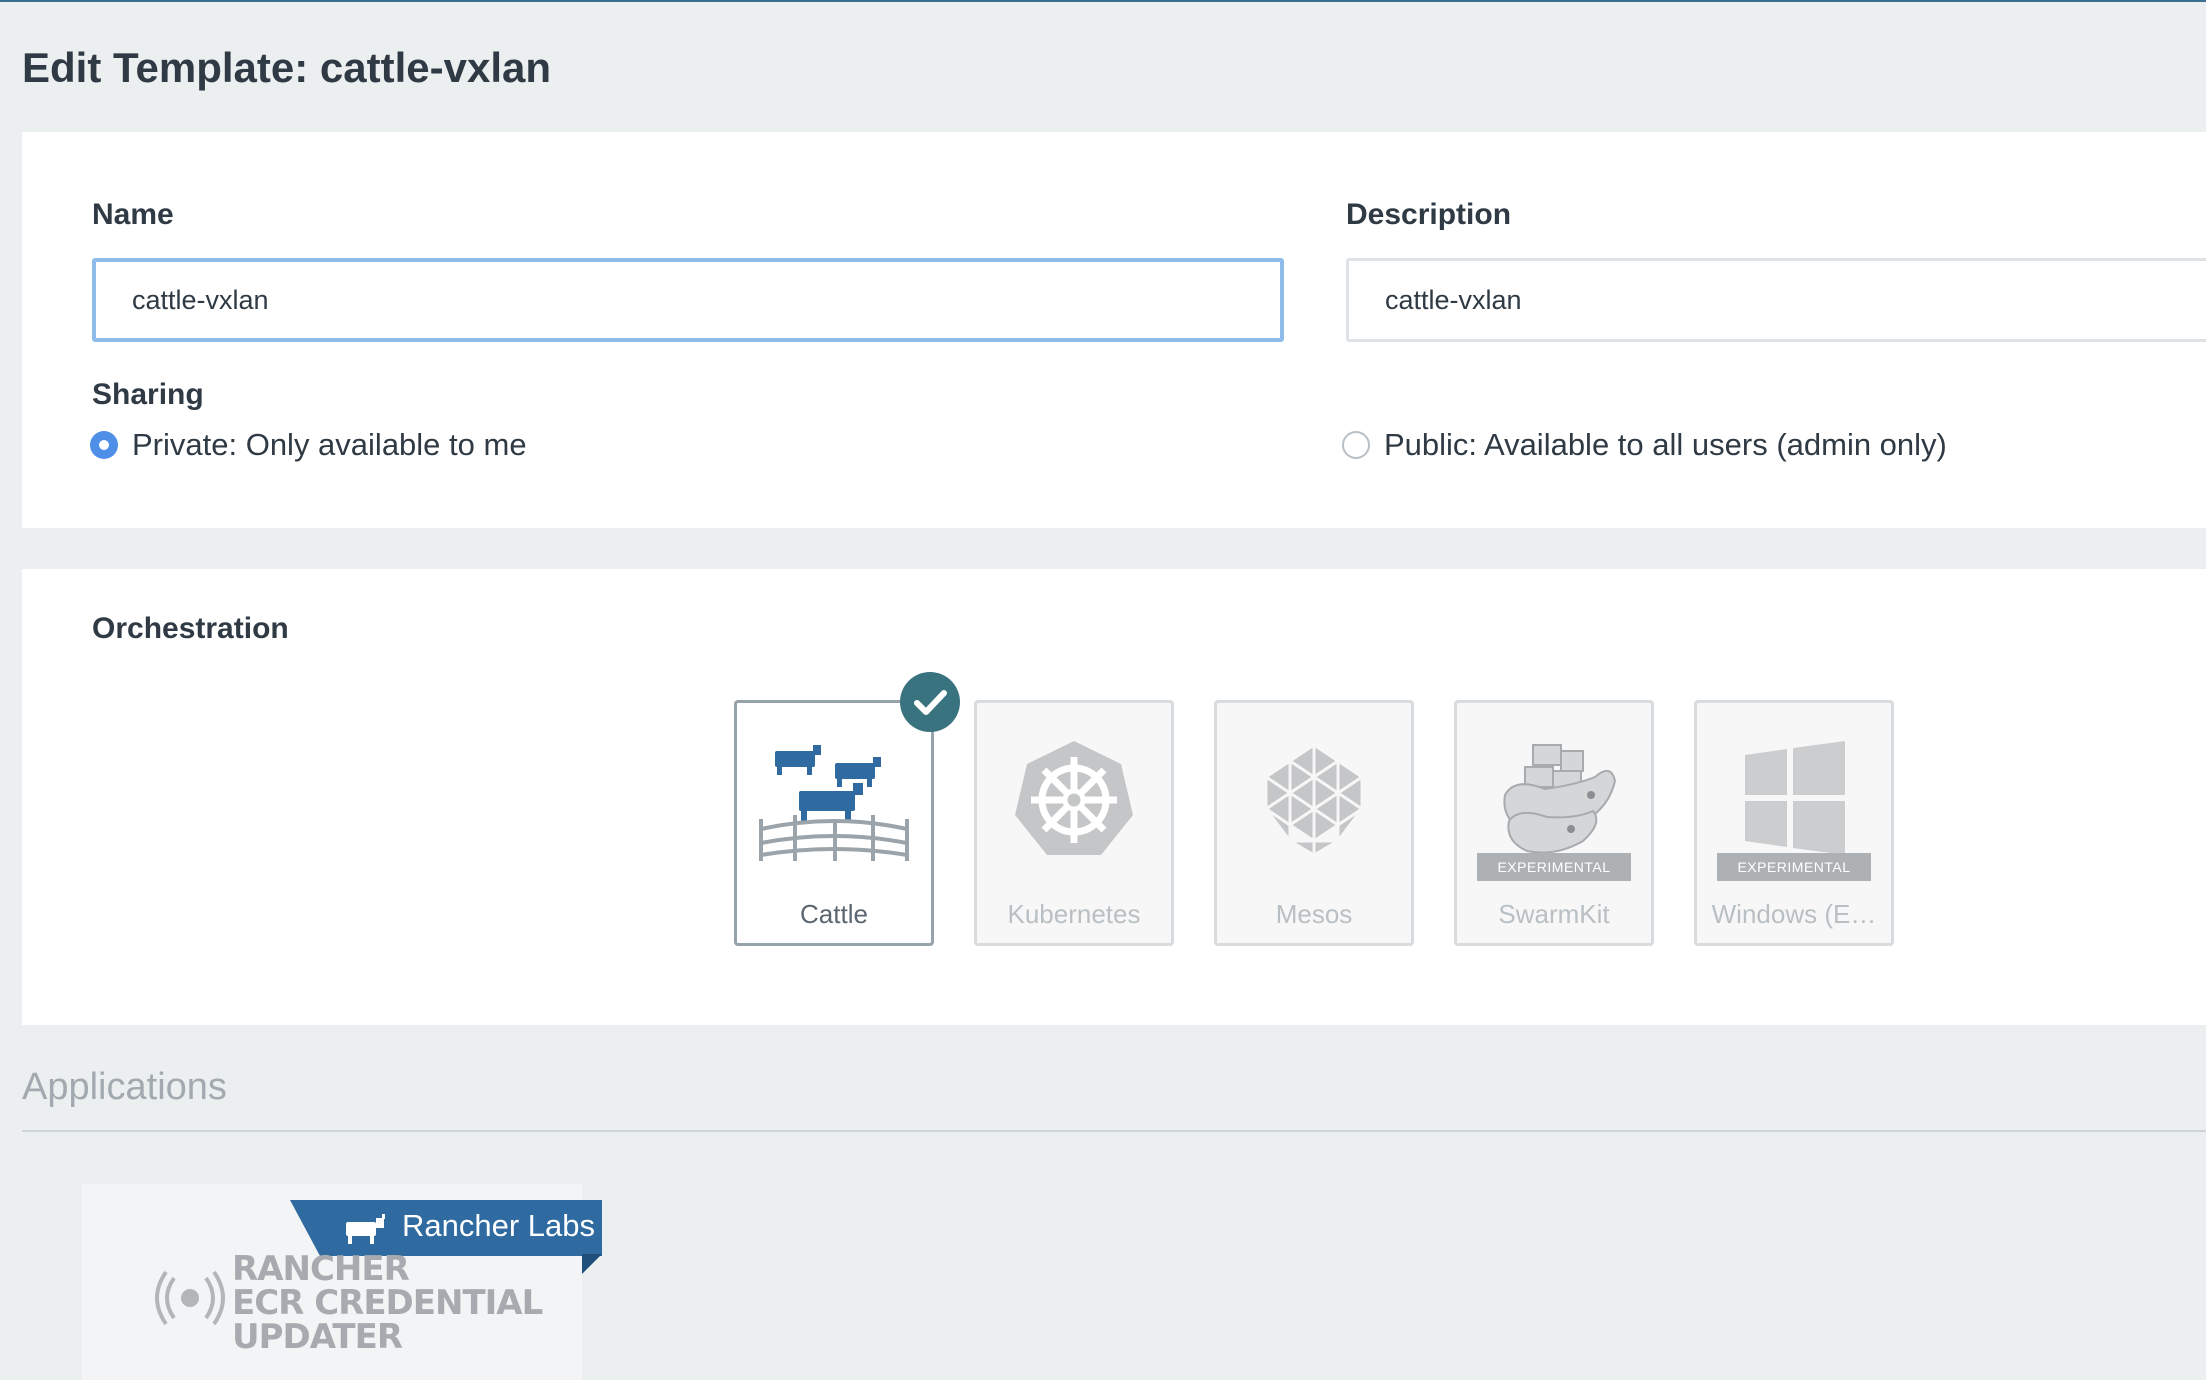 This screenshot has height=1380, width=2206. Describe the element at coordinates (365, 1229) in the screenshot. I see `rancher-cow-icon` at that location.